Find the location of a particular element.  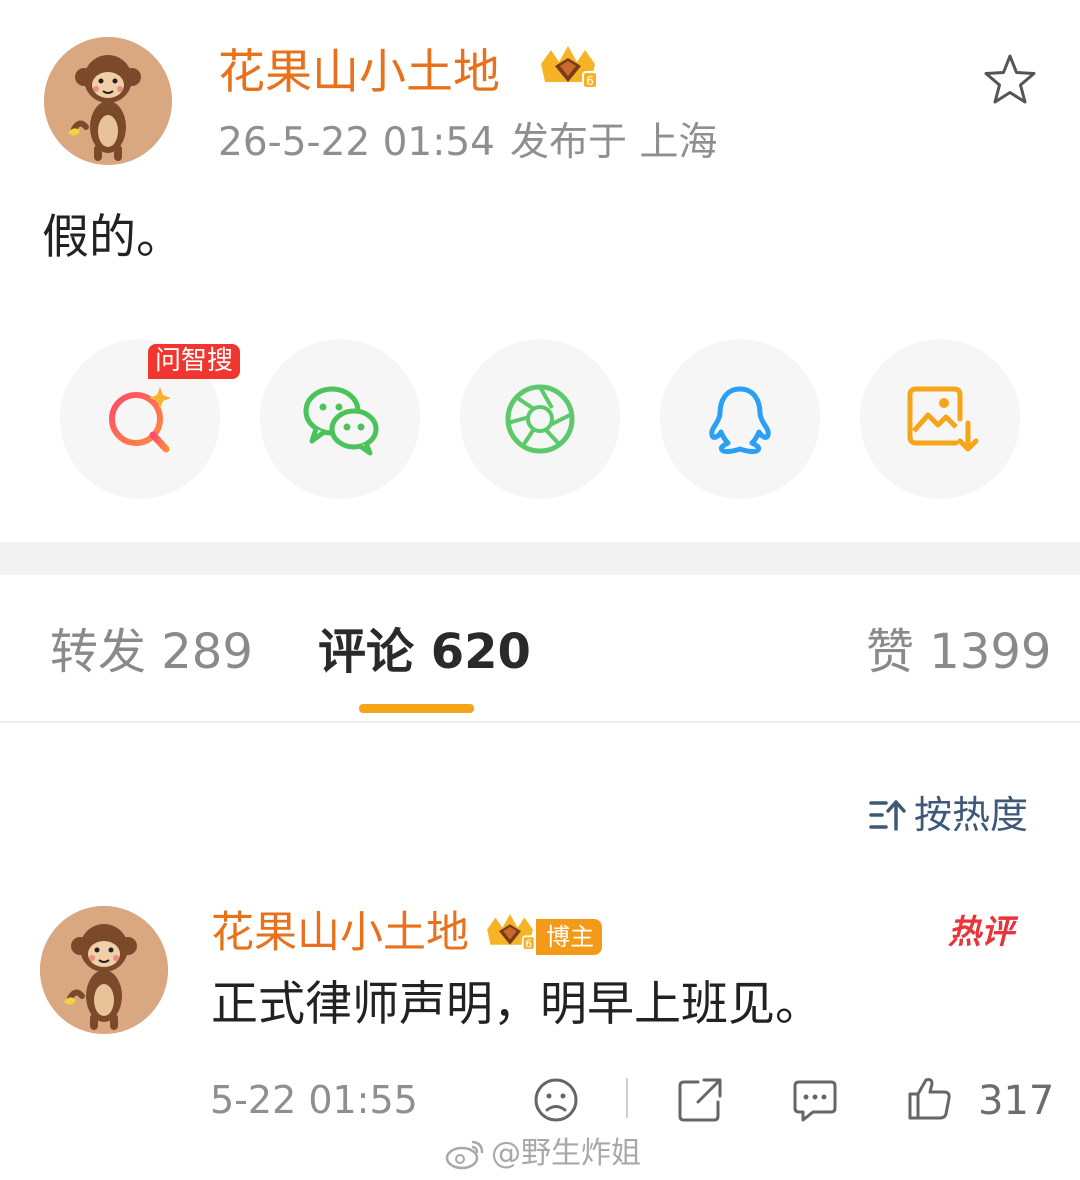

comment-content: 正式律师声明，明早上班见。 is located at coordinates (516, 1004).